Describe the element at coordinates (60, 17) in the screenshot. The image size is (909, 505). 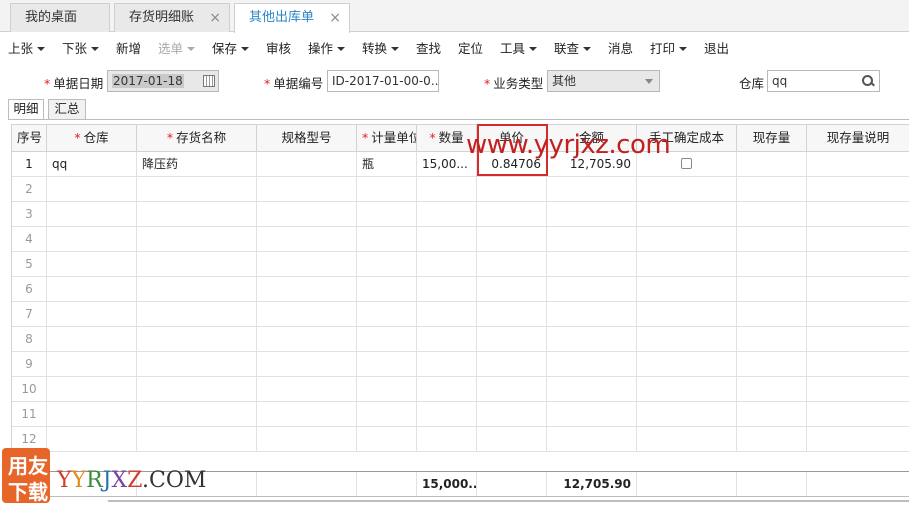
I see `tab-my-desktop: 我的桌面` at that location.